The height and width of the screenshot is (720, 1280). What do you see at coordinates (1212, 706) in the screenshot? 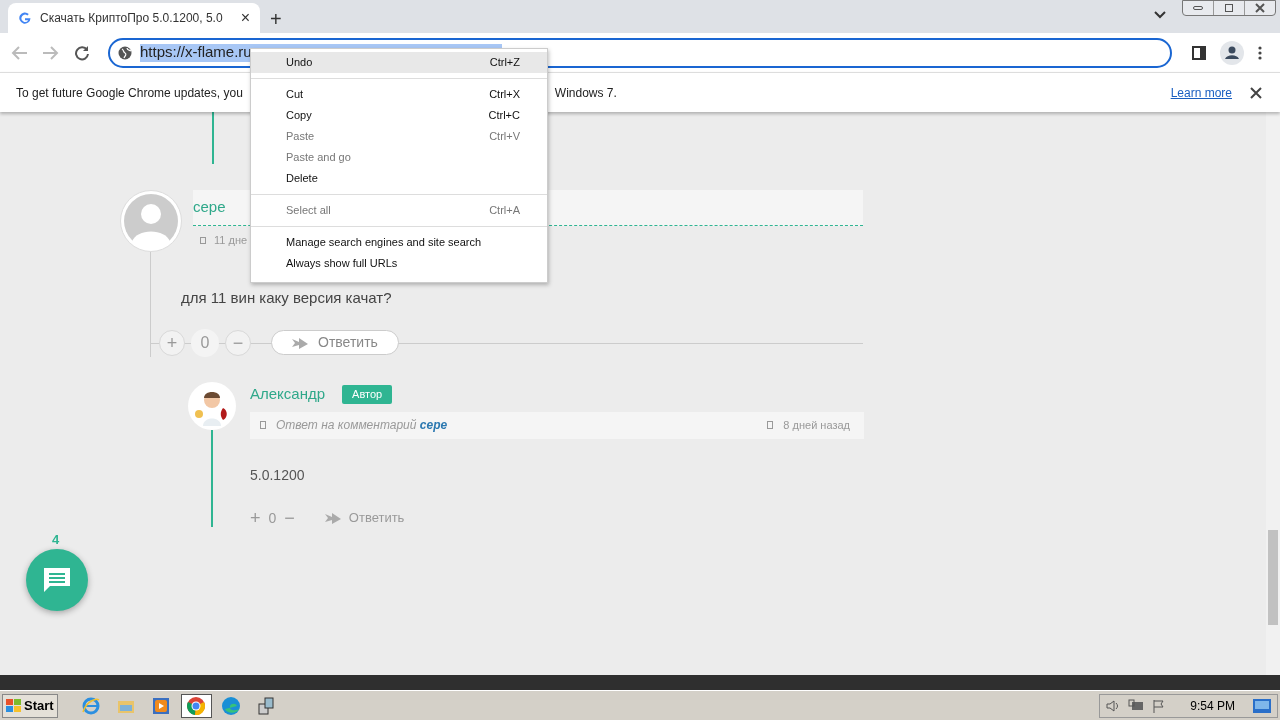
I see `clock: 9:54 PM` at bounding box center [1212, 706].